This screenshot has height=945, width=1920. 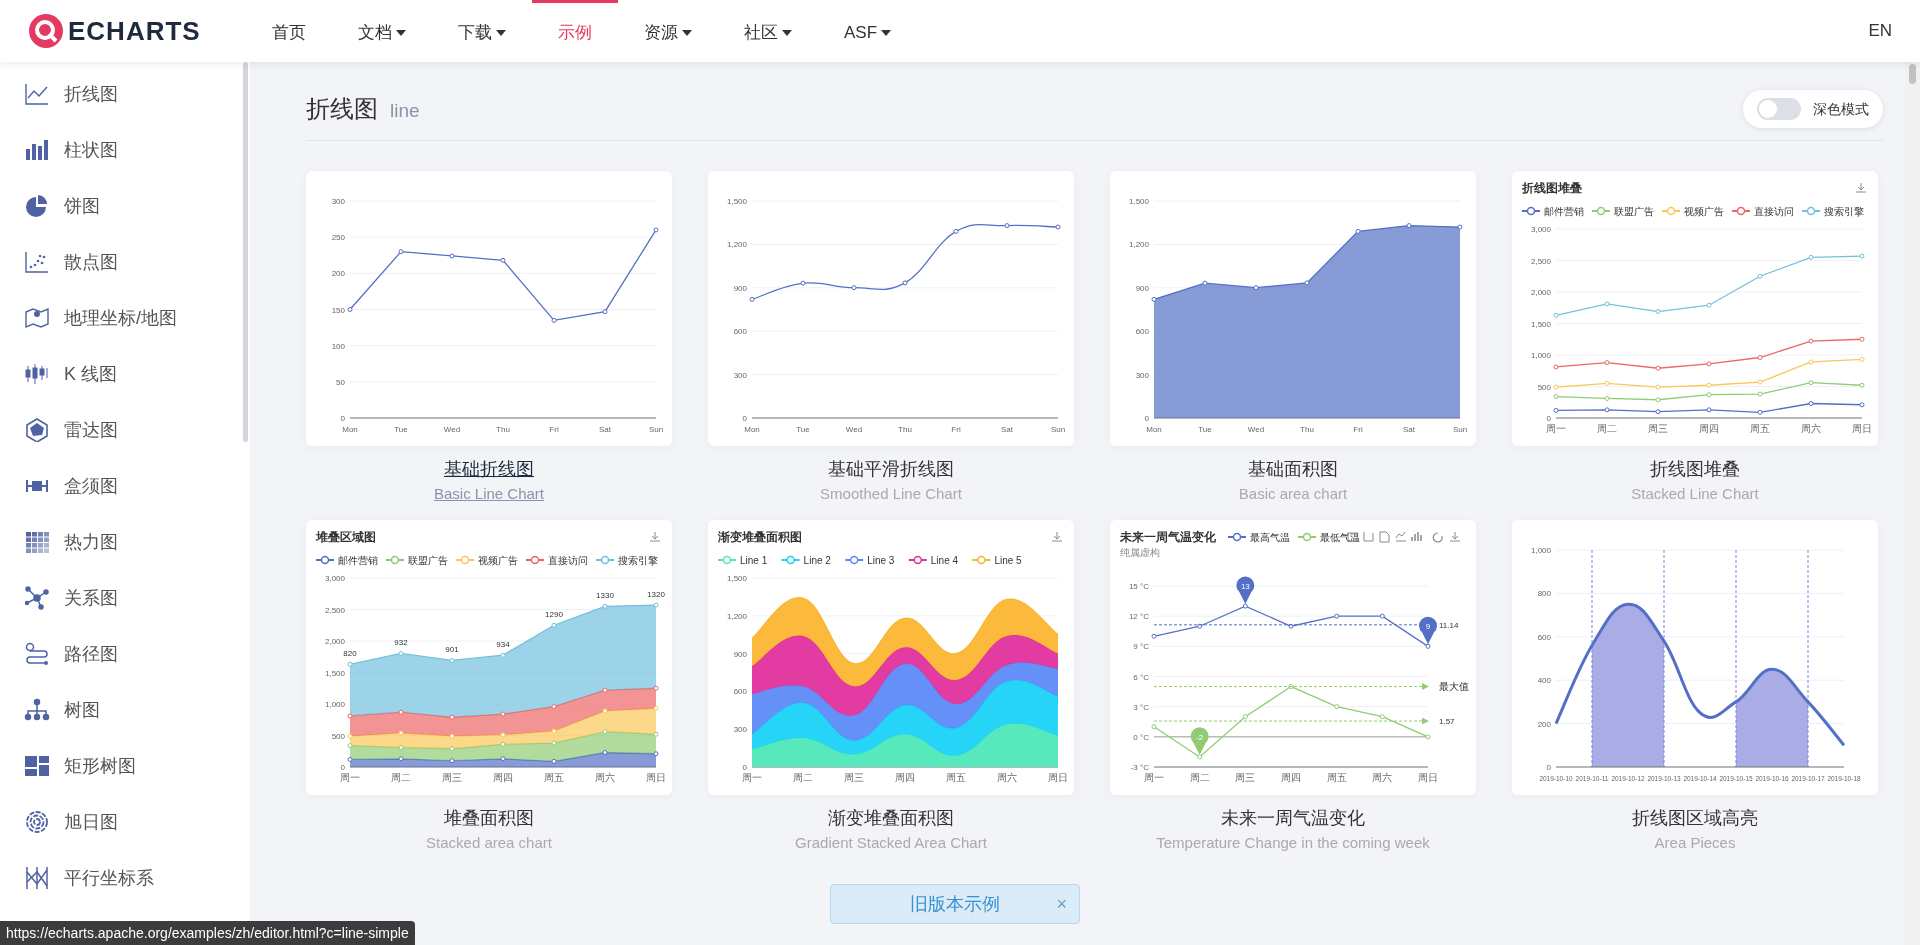 What do you see at coordinates (1245, 777) in the screenshot?
I see `axis-category-label: 周三` at bounding box center [1245, 777].